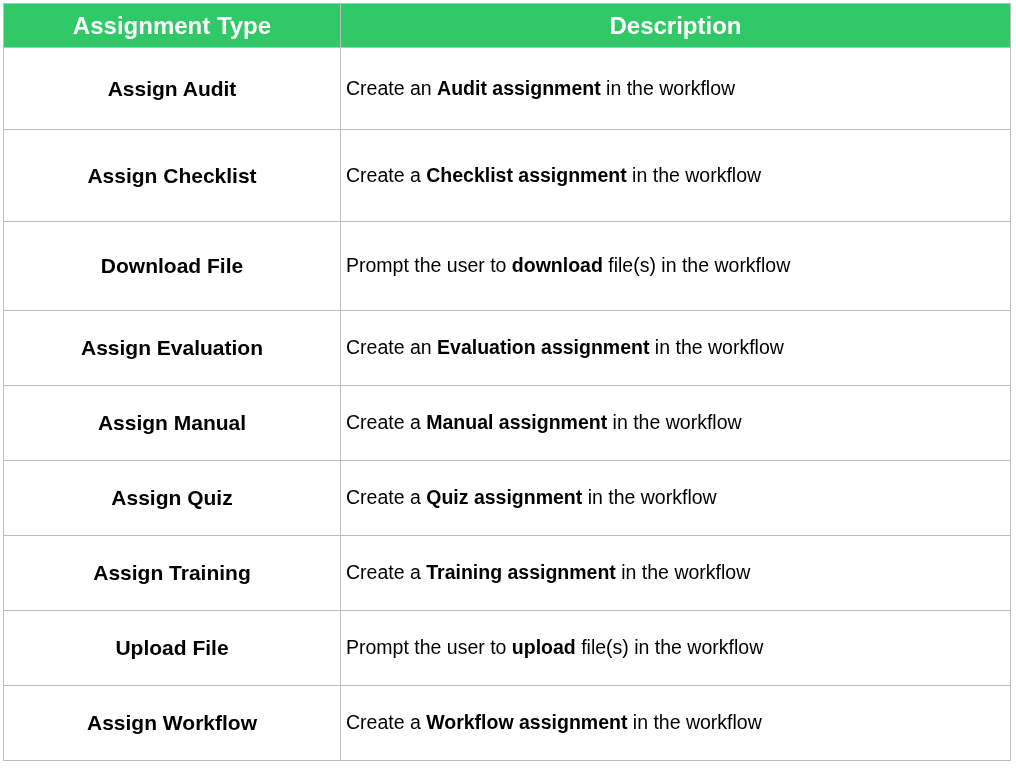 This screenshot has height=770, width=1016. I want to click on table-cell: Assign Quiz, so click(172, 498).